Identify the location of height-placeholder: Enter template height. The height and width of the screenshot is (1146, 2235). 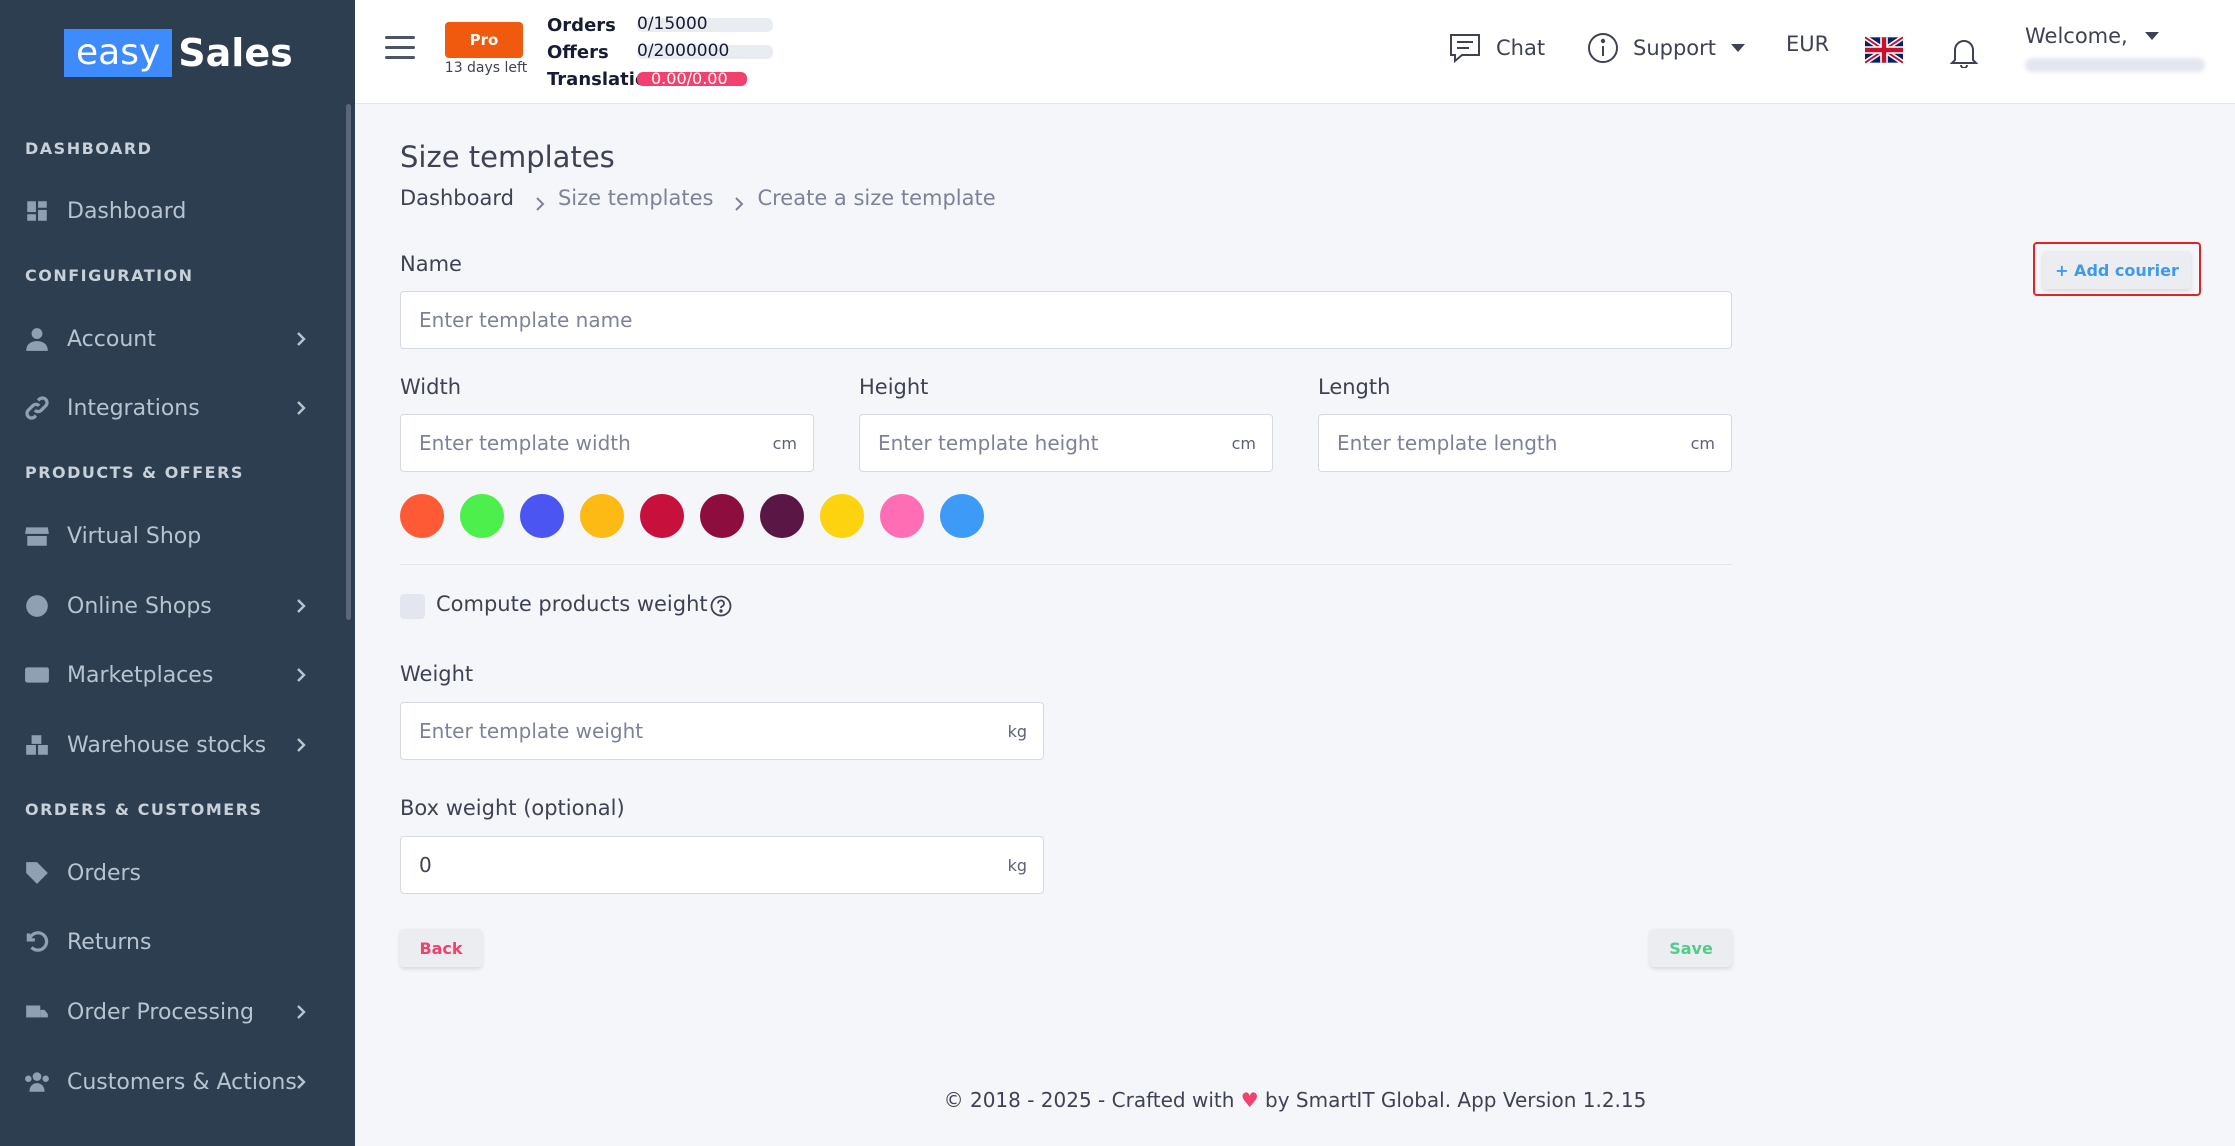
(988, 443).